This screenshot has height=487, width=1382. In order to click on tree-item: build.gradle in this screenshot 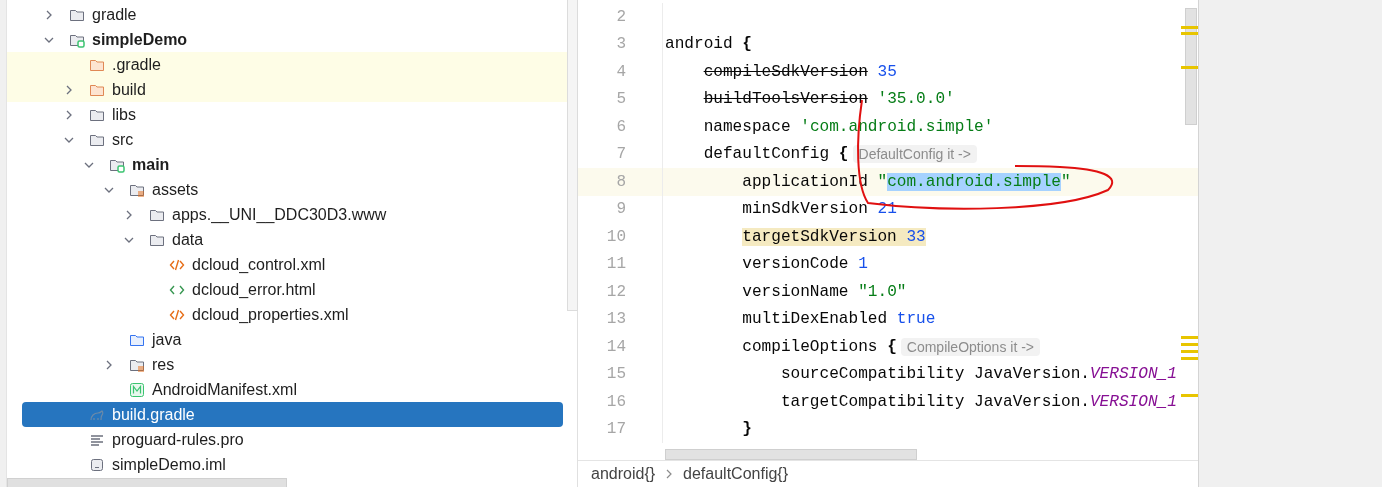, I will do `click(292, 414)`.